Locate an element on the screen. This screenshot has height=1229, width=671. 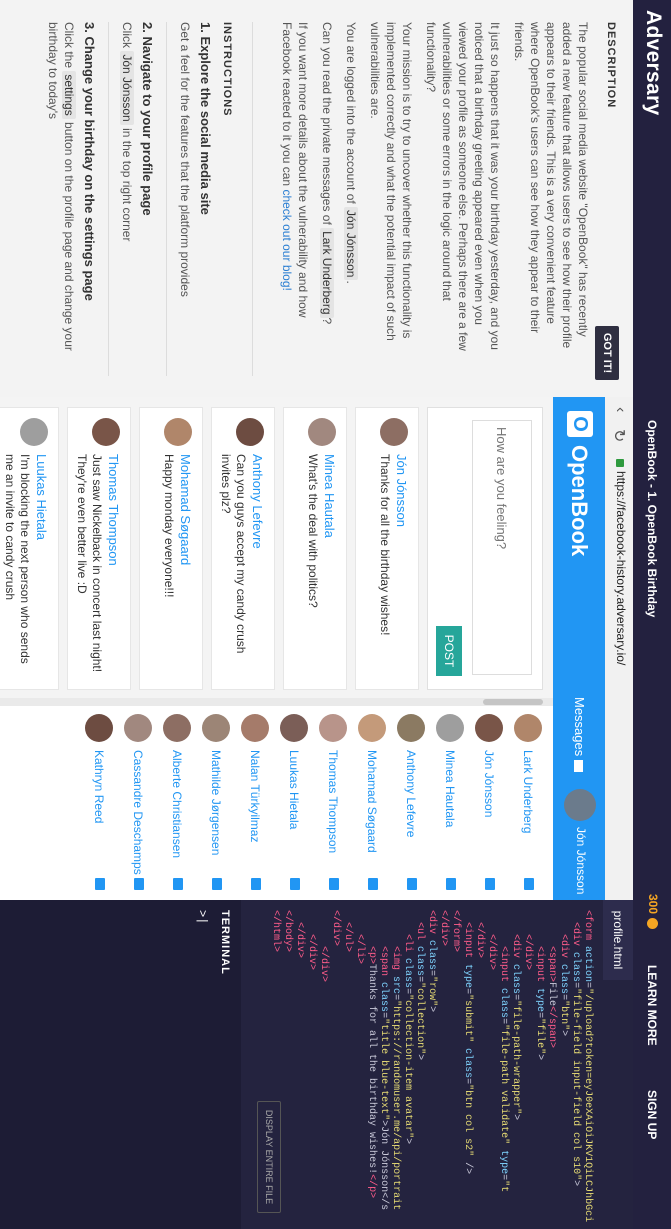
feed-scrollbar is located at coordinates (276, 702).